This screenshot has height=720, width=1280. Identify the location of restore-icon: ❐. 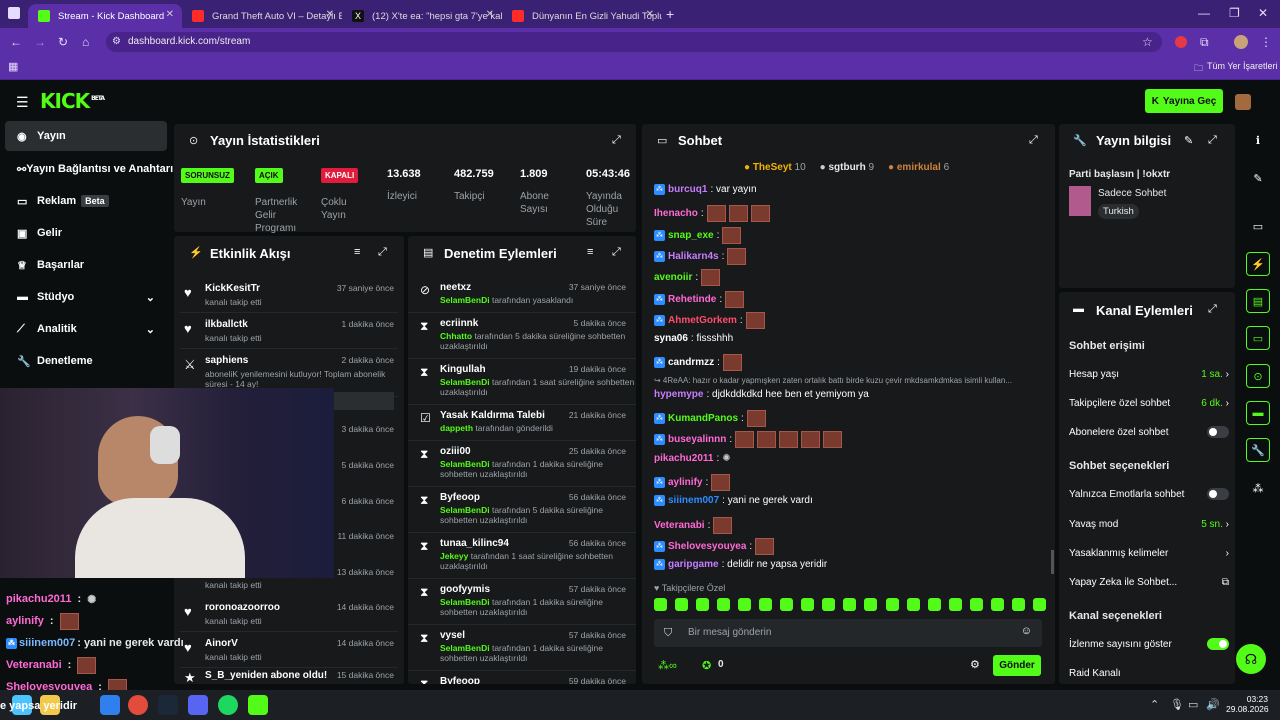
(1234, 13).